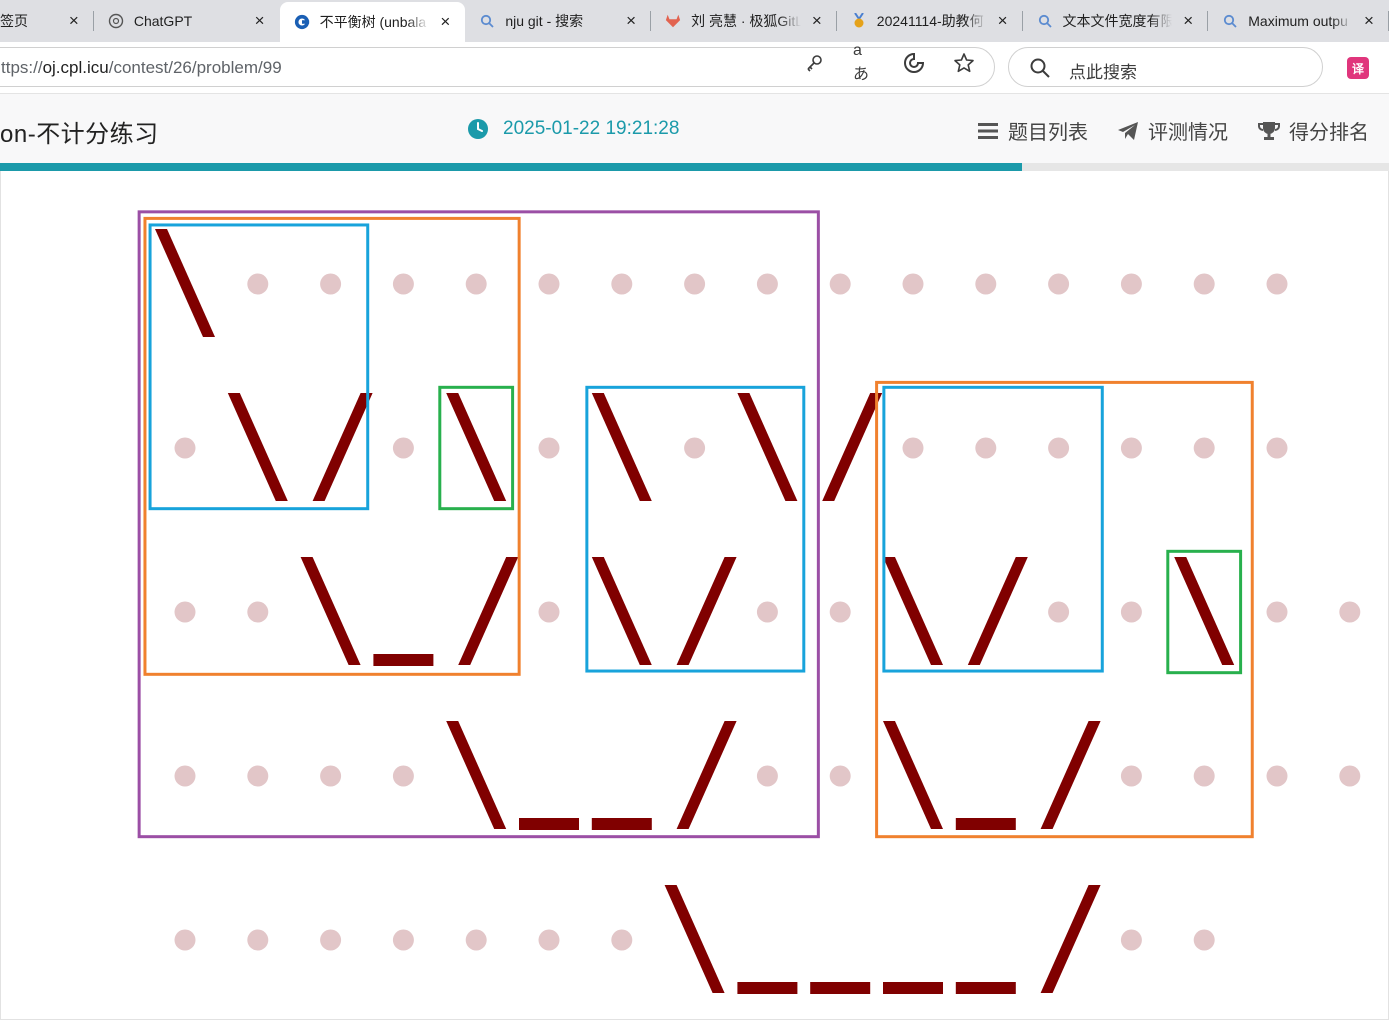 Image resolution: width=1389 pixels, height=1020 pixels. I want to click on browser-search-box: 点此搜索, so click(1165, 67).